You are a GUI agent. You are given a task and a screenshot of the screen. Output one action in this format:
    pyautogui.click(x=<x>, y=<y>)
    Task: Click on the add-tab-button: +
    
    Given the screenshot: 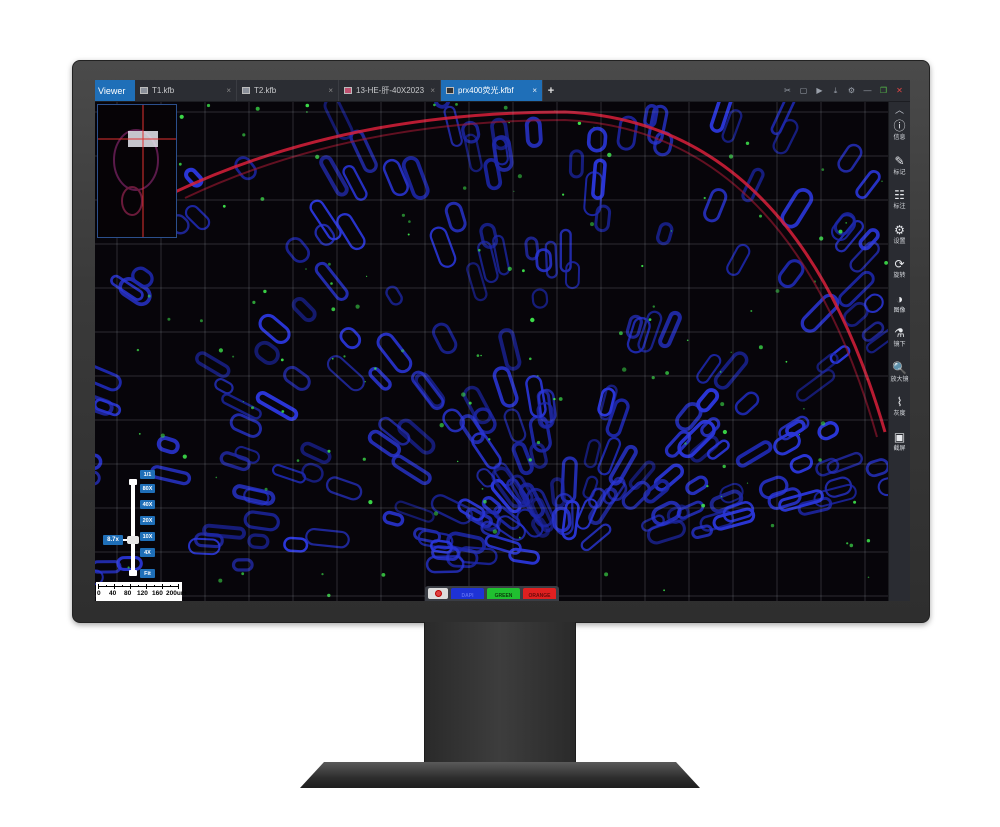 What is the action you would take?
    pyautogui.click(x=551, y=90)
    